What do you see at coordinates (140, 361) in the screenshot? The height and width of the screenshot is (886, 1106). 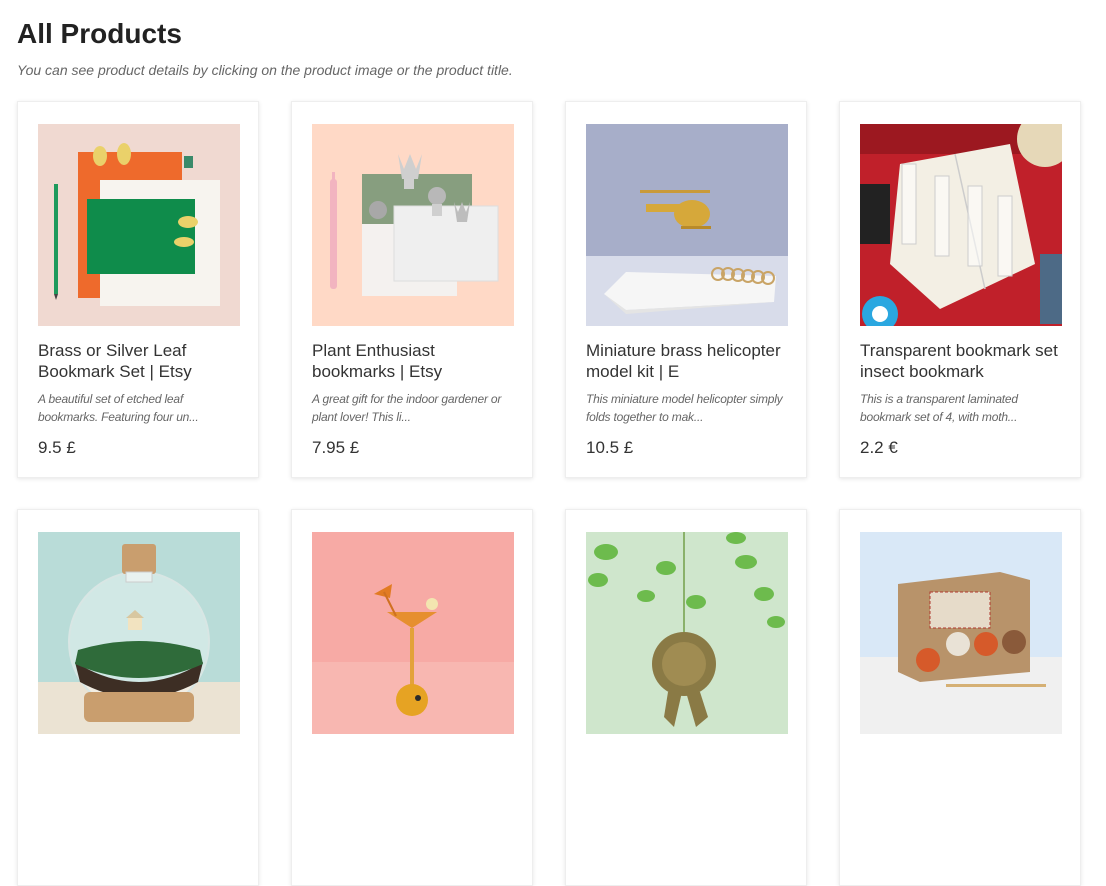 I see `product-title: Brass or Silver Leaf Bookmark Set | Etsy` at bounding box center [140, 361].